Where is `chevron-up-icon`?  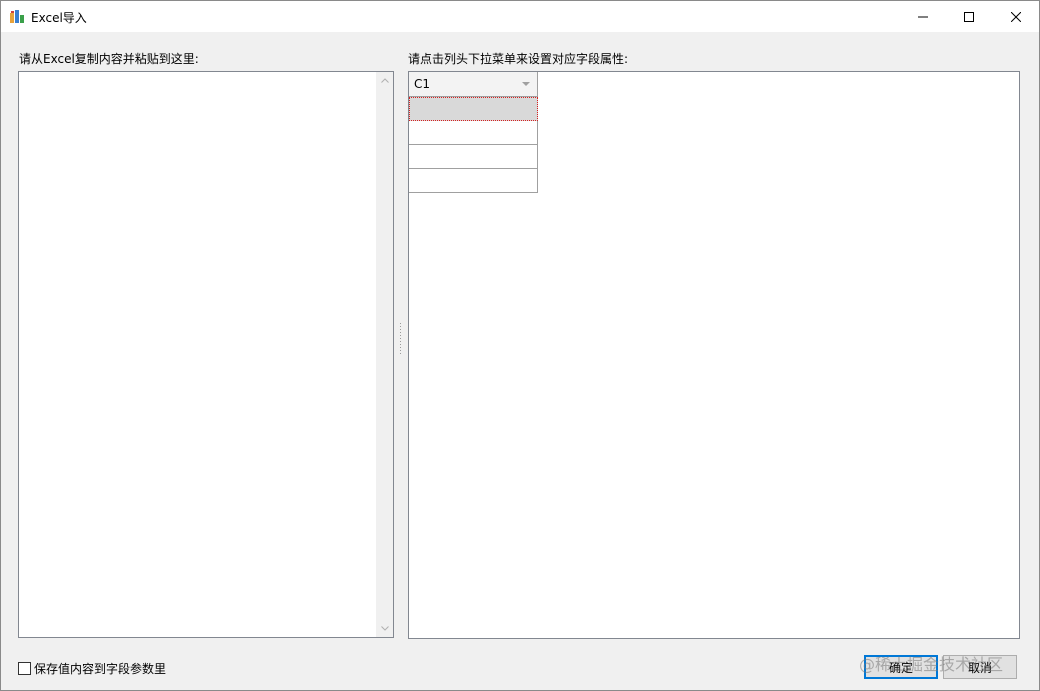
chevron-up-icon is located at coordinates (384, 80).